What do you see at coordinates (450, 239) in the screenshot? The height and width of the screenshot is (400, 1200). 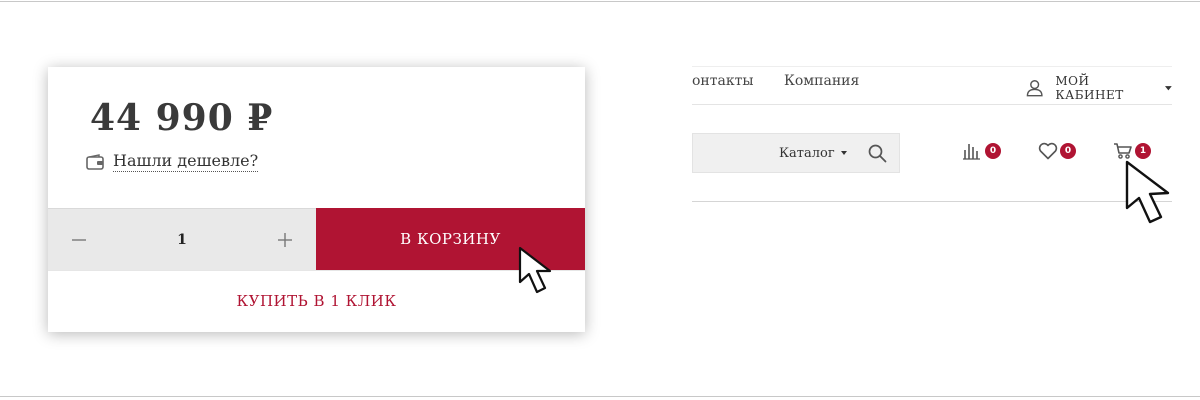 I see `add-to-cart-button: В КОРЗИНУ` at bounding box center [450, 239].